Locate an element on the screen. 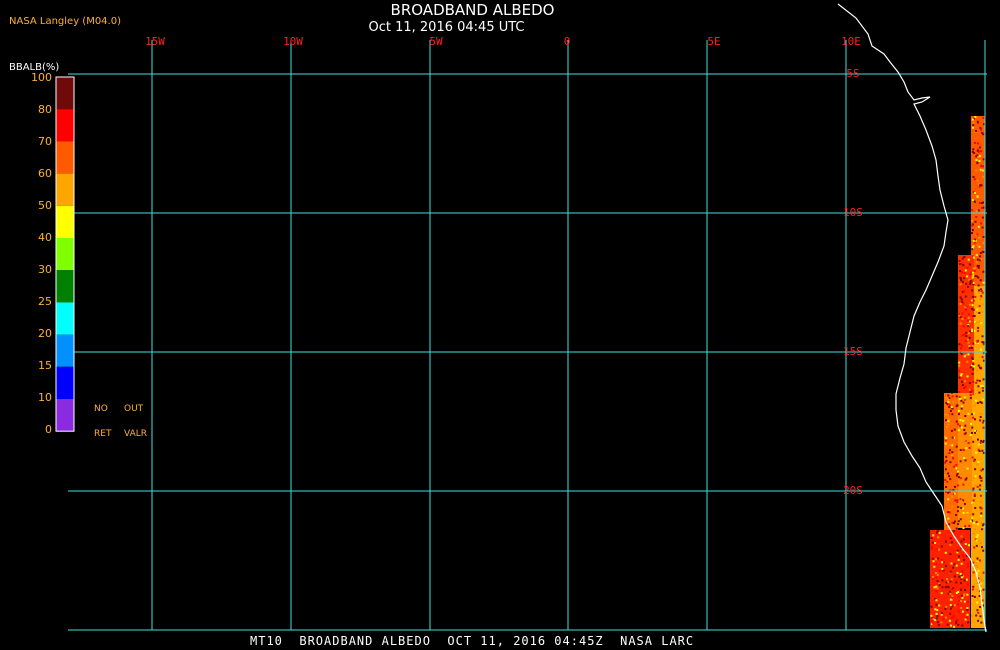  lat-label: 10S is located at coordinates (853, 212).